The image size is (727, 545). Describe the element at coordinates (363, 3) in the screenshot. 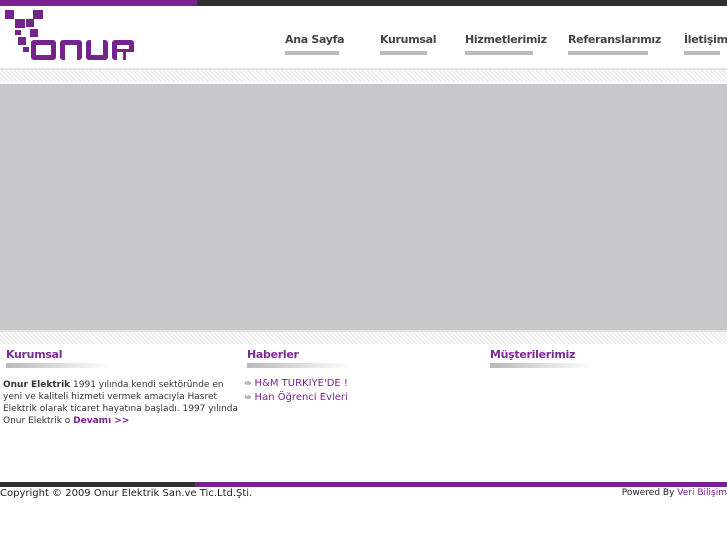

I see `top-bar` at that location.